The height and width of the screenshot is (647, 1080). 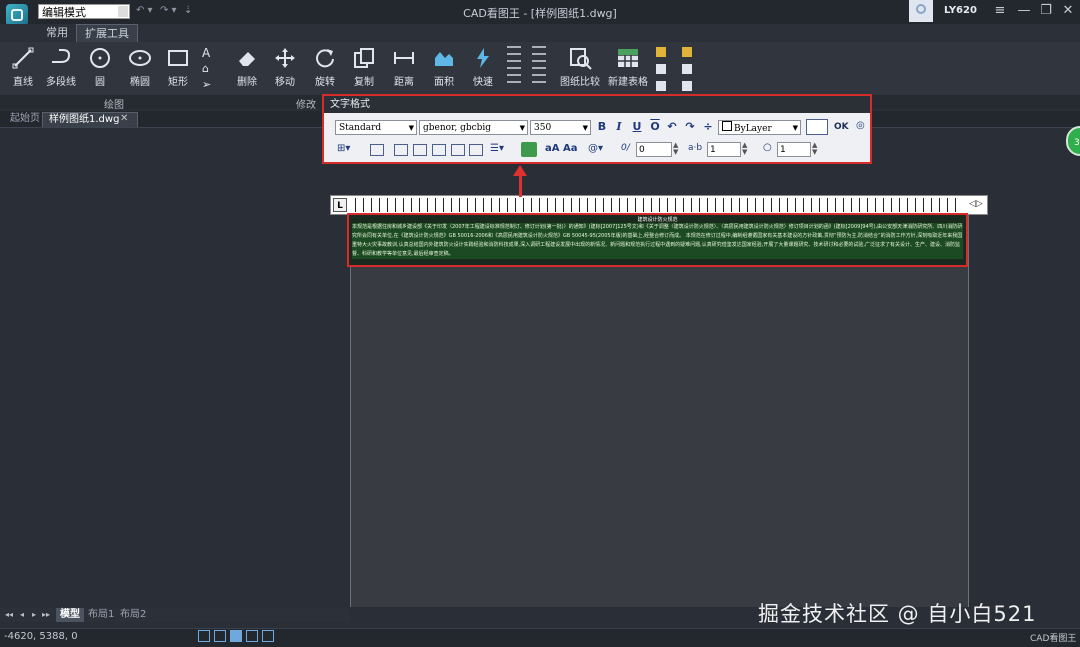 What do you see at coordinates (860, 125) in the screenshot?
I see `options-icon: ◎` at bounding box center [860, 125].